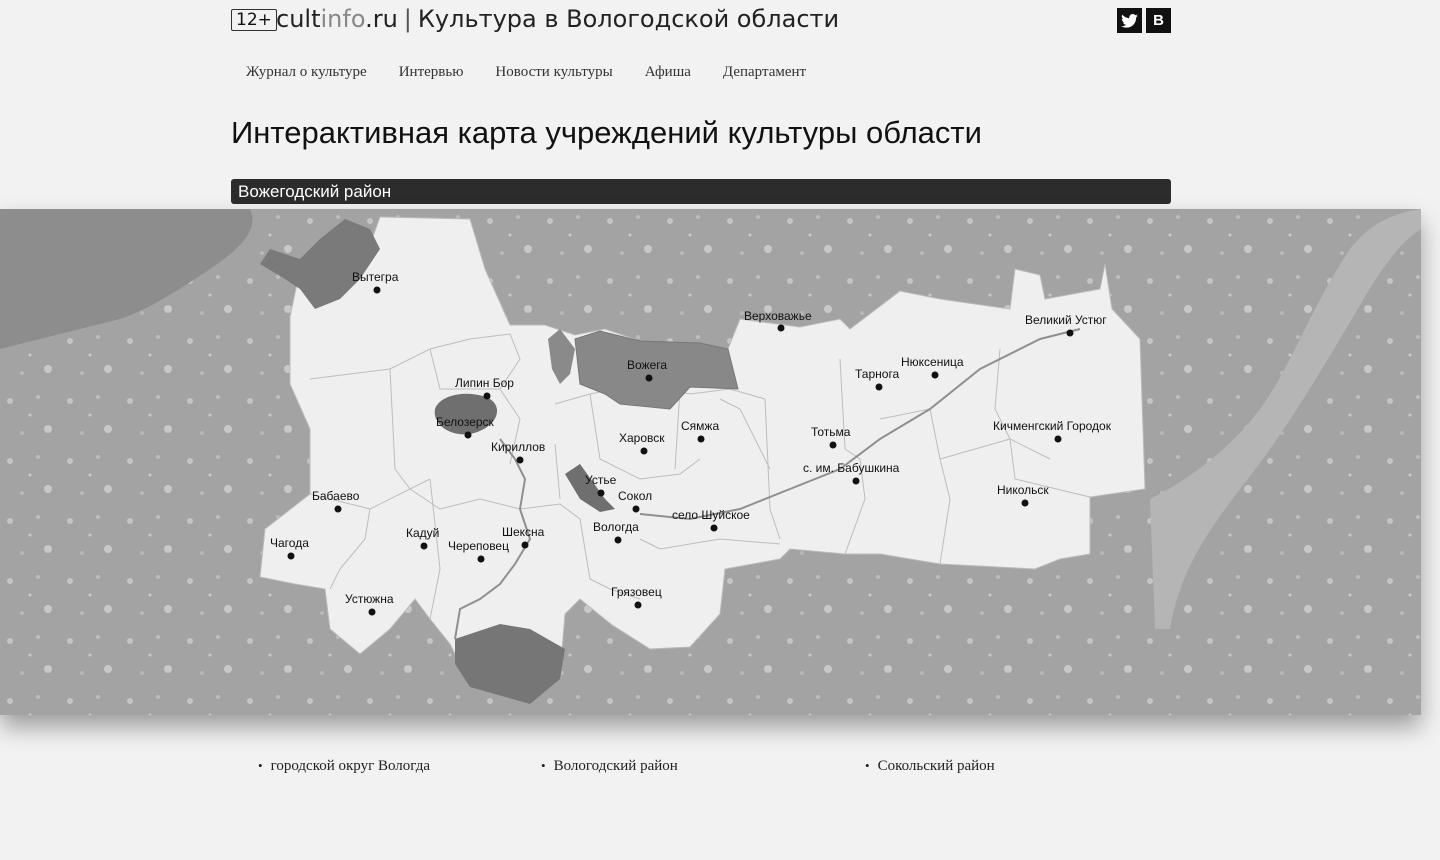  I want to click on logo-light: info, so click(343, 19).